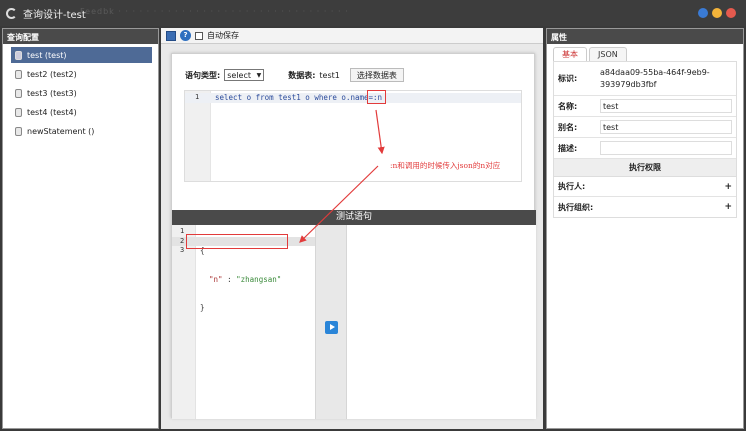 The width and height of the screenshot is (746, 431). I want to click on json-sep: :, so click(229, 279).